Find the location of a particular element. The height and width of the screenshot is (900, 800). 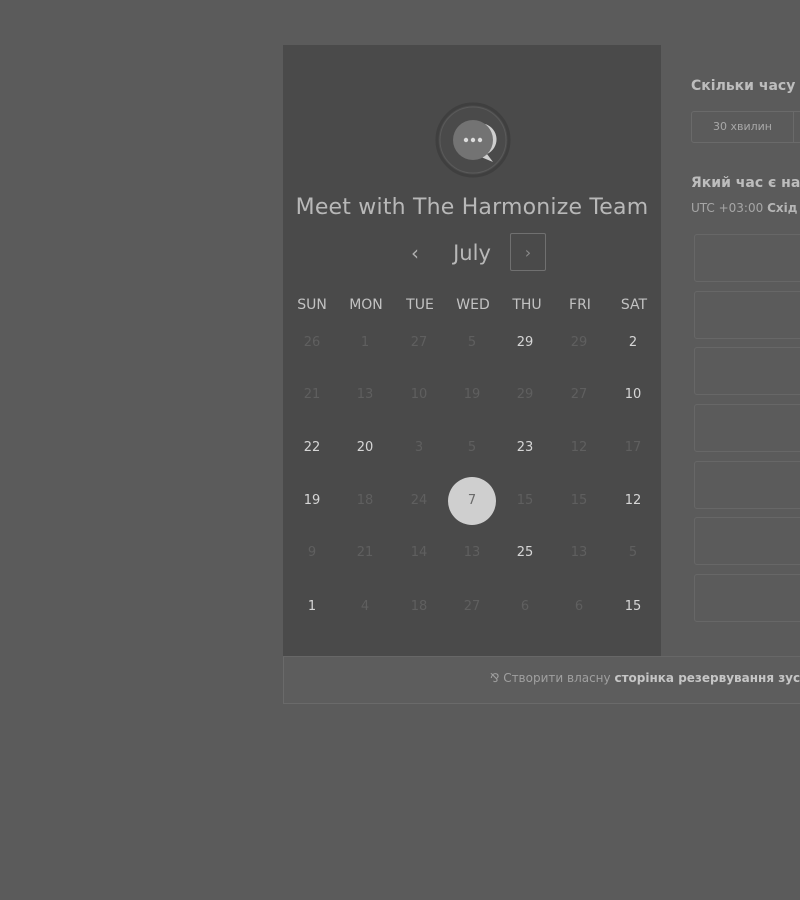

chevron-left-icon: ‹ is located at coordinates (415, 253).